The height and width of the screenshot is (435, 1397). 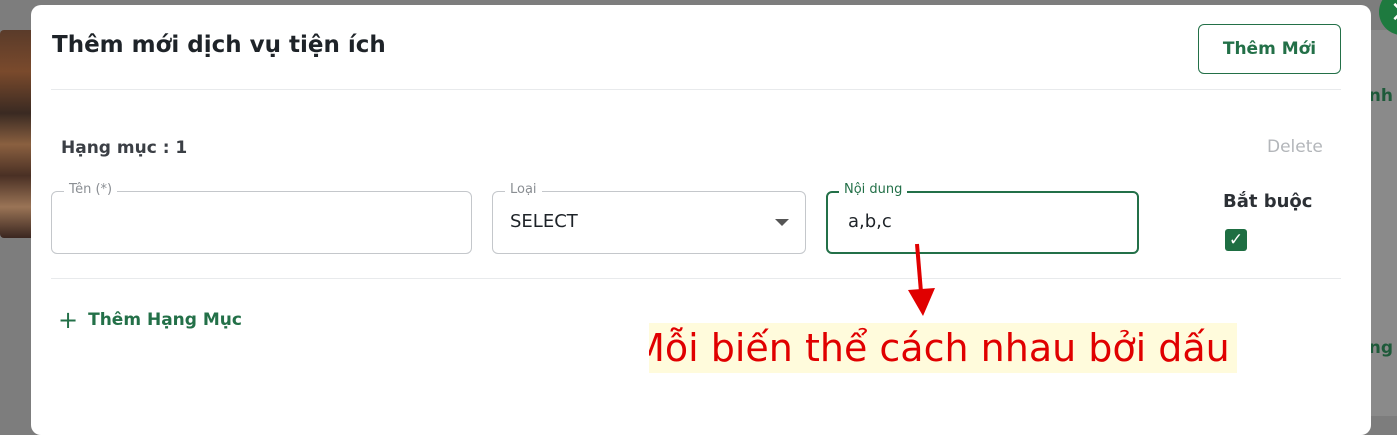 I want to click on plus-icon: +, so click(x=68, y=320).